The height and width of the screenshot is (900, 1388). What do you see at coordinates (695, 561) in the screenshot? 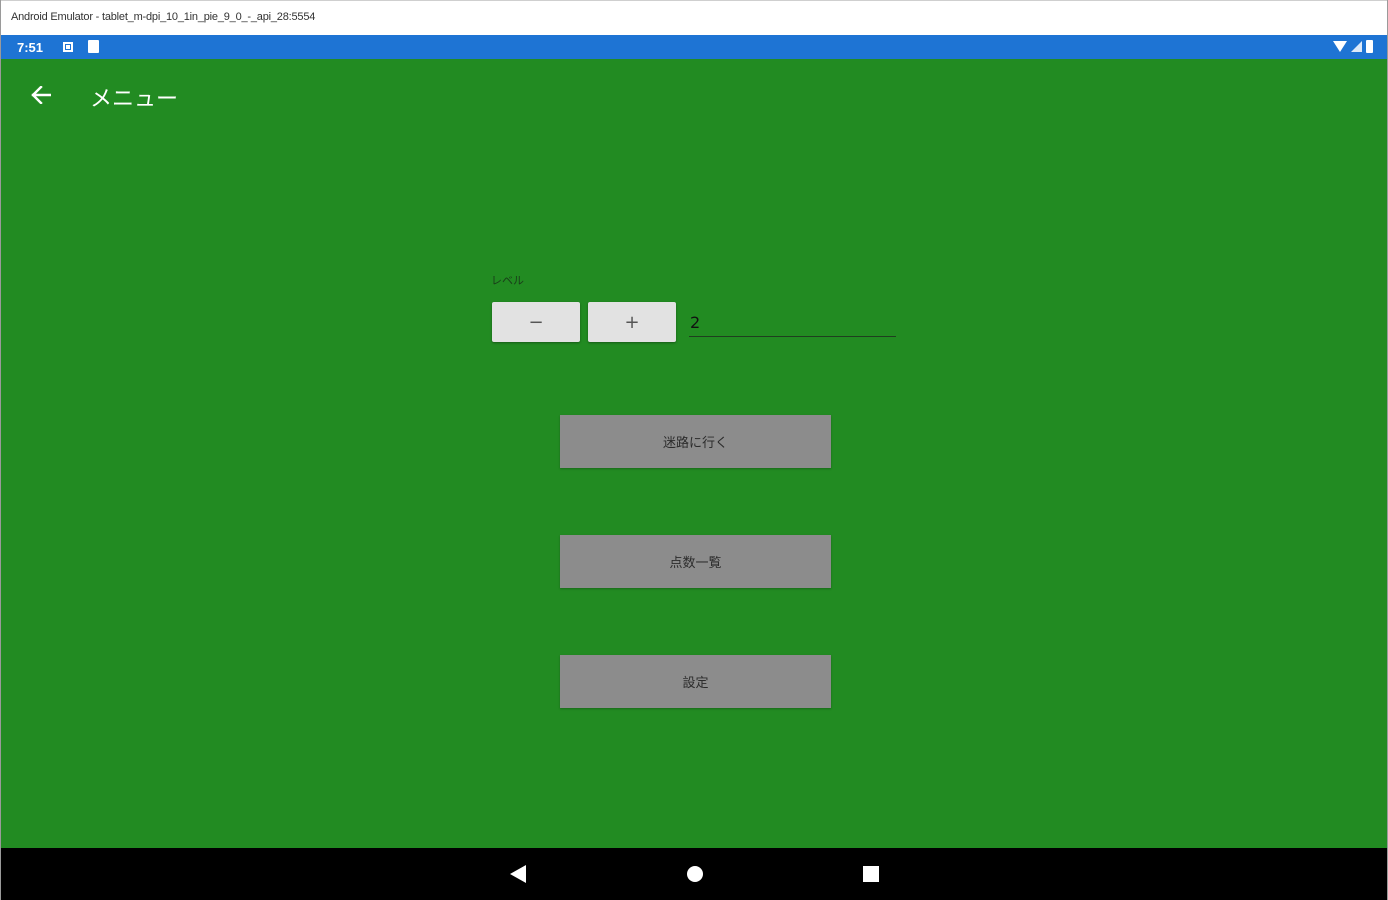
I see `score-list-button: 点数一覧` at bounding box center [695, 561].